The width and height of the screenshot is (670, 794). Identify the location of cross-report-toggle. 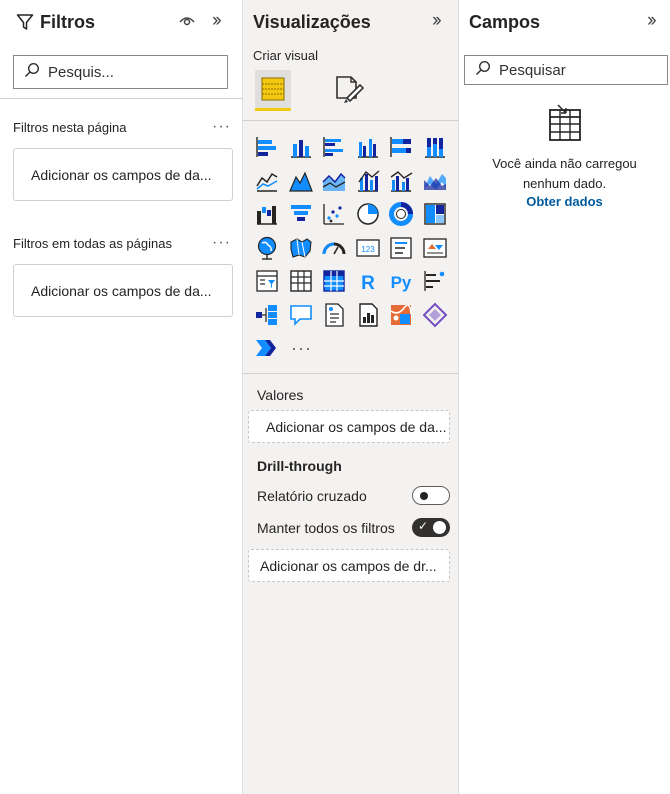
(431, 495).